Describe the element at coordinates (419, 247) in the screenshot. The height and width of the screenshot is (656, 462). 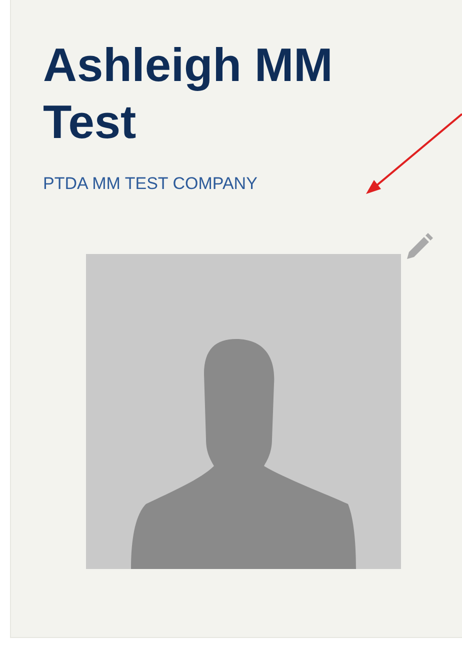
I see `pencil-icon` at that location.